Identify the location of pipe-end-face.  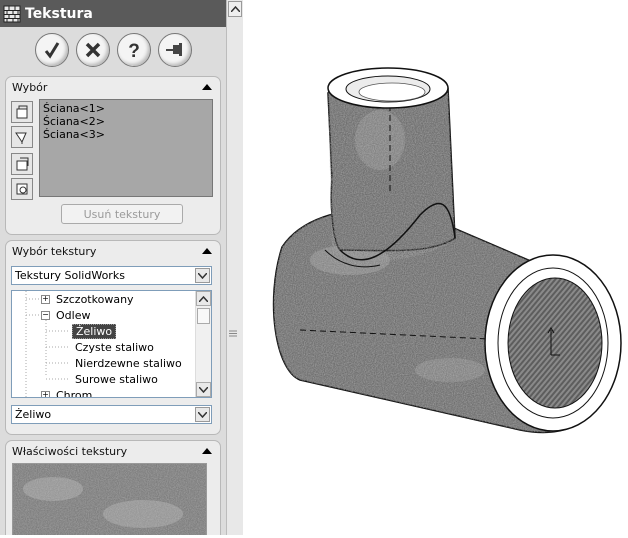
(553, 343).